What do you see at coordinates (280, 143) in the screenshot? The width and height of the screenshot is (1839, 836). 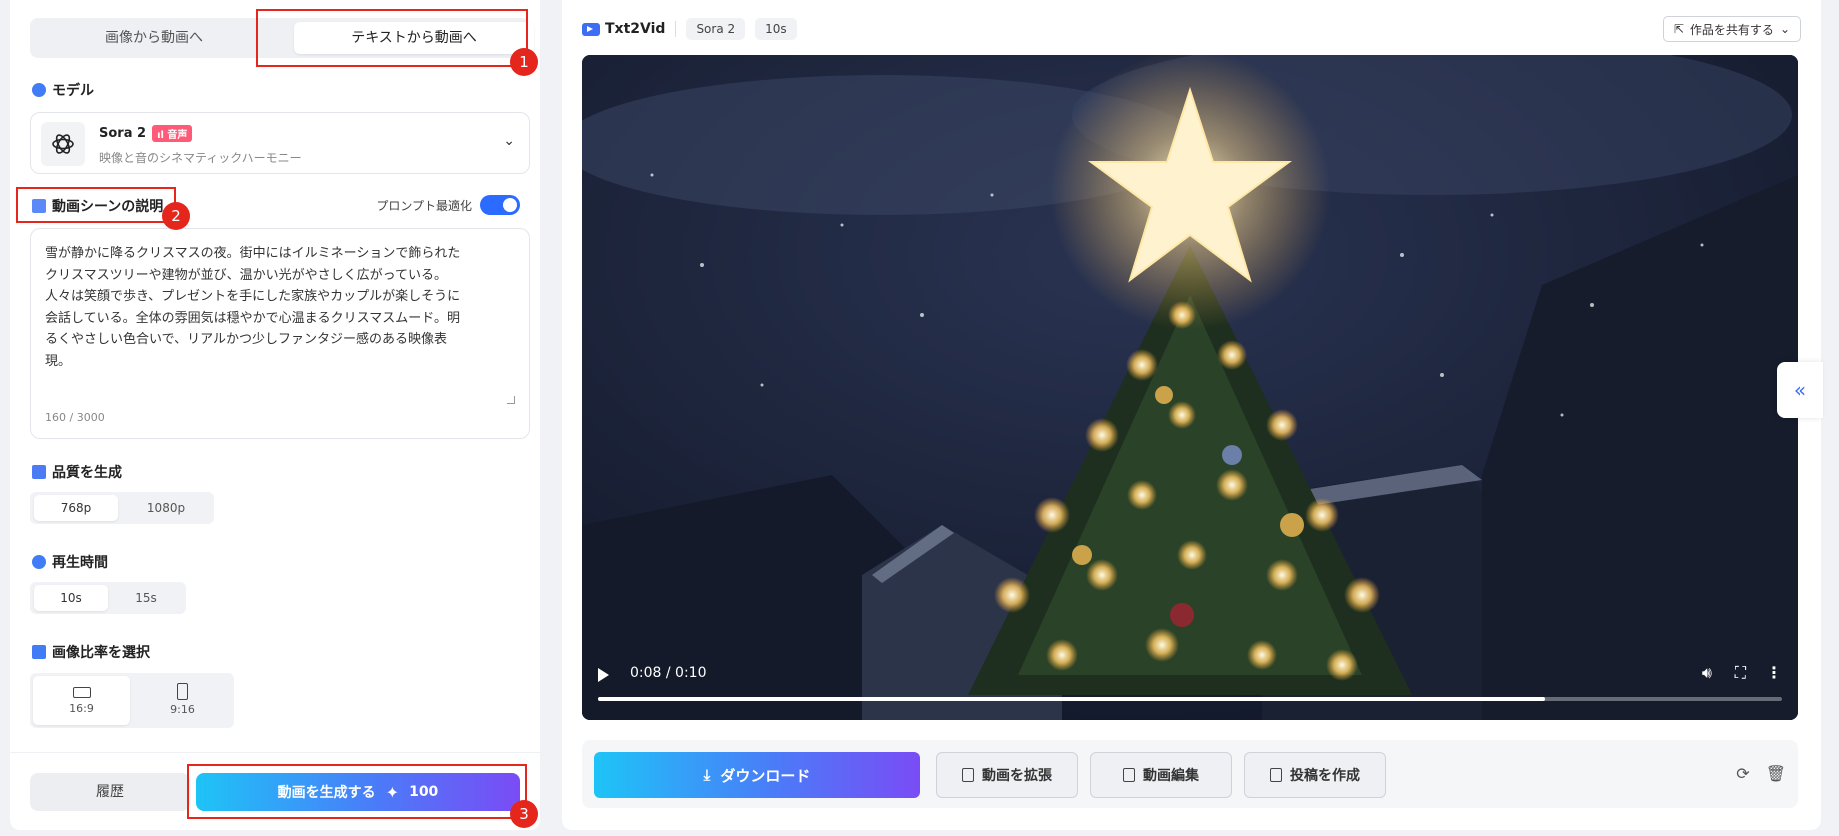 I see `model-selector: Sora 2 ıl 音声 映像と音のシネマティックハーモニー ⌄` at bounding box center [280, 143].